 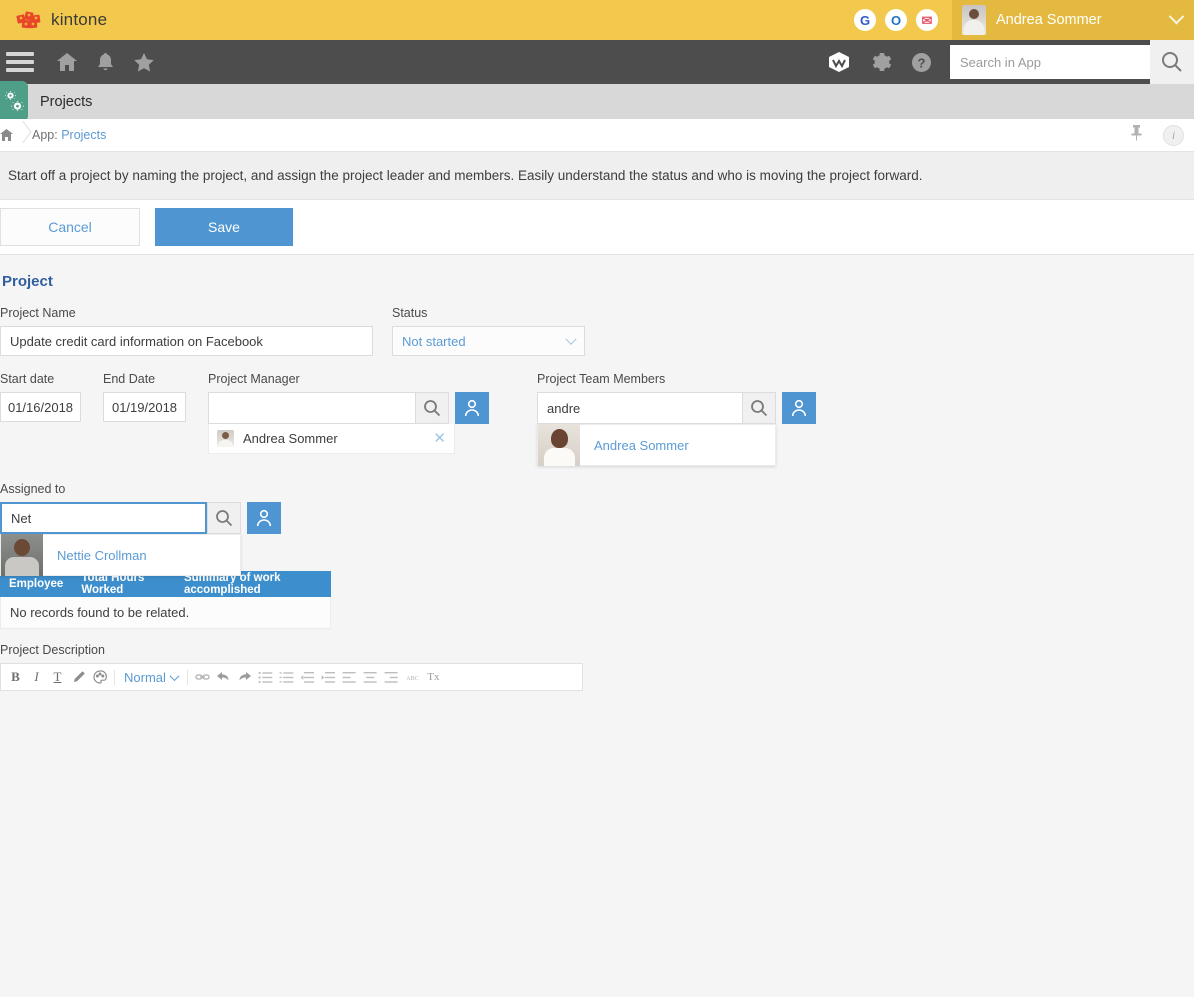 I want to click on breadcrumb: App: Projects i, so click(x=597, y=135).